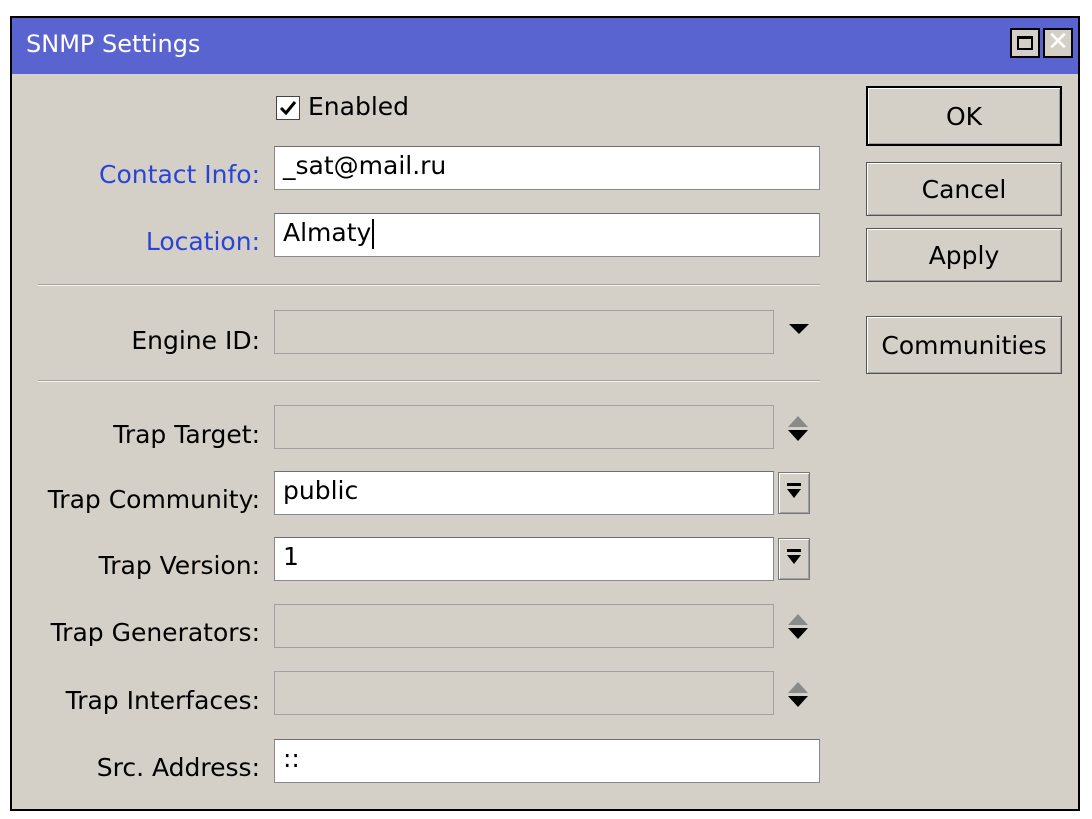  I want to click on apply-button-label: Apply, so click(964, 255).